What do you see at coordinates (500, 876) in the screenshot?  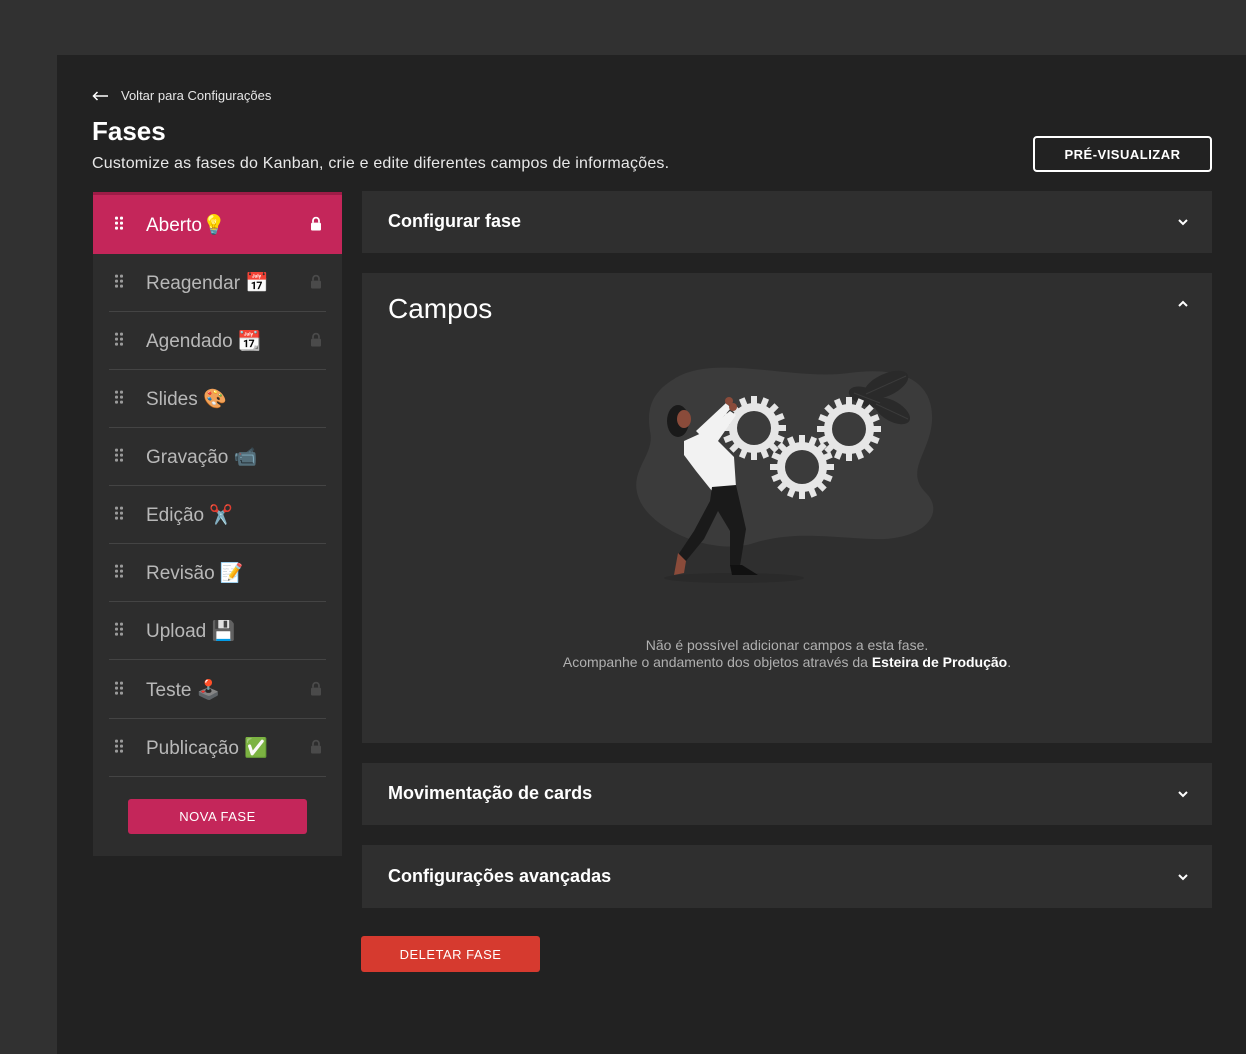 I see `advanced-settings-title: Configurações avançadas` at bounding box center [500, 876].